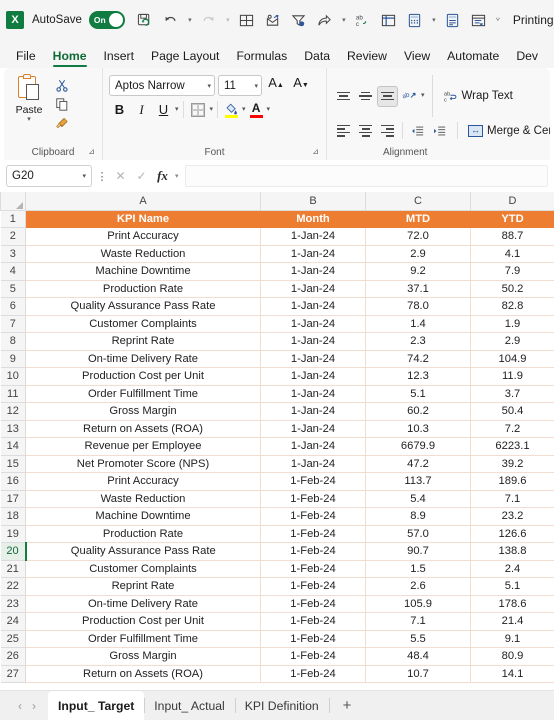 This screenshot has height=720, width=554. Describe the element at coordinates (143, 324) in the screenshot. I see `cell-A7: Customer Complaints` at that location.